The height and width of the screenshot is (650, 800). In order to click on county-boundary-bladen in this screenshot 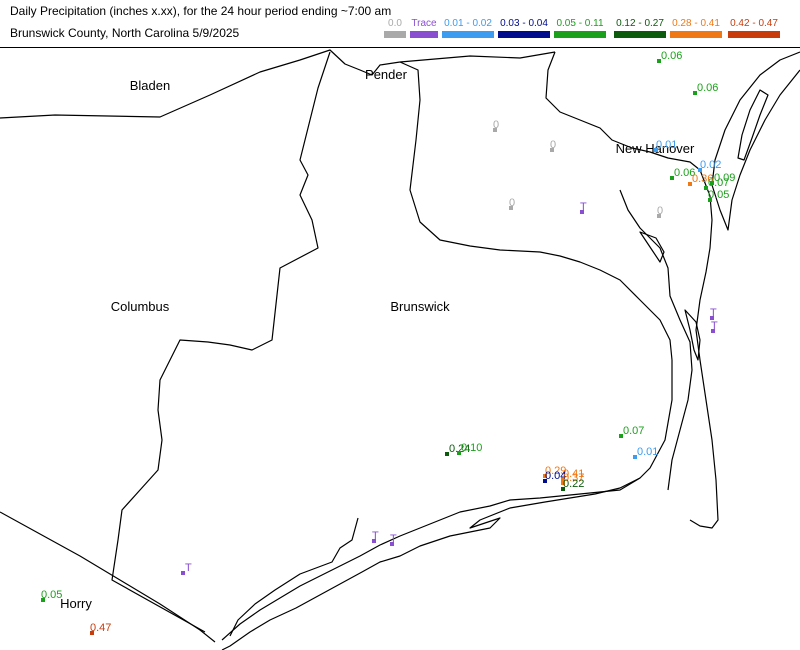, I will do `click(200, 84)`.